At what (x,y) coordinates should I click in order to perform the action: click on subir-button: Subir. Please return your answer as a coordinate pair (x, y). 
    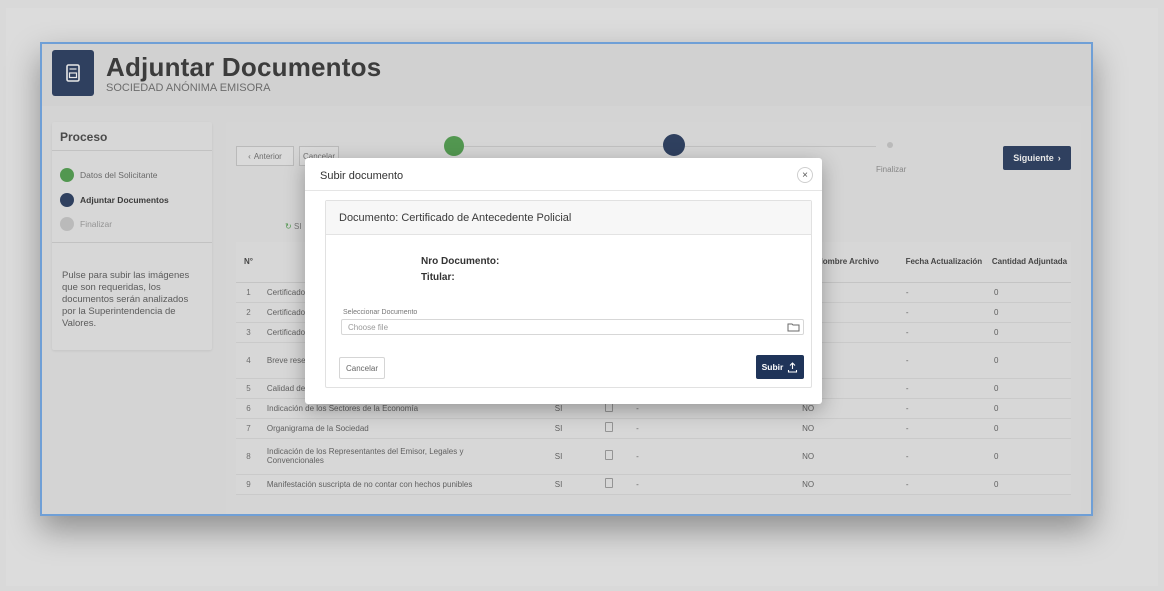
    Looking at the image, I should click on (780, 367).